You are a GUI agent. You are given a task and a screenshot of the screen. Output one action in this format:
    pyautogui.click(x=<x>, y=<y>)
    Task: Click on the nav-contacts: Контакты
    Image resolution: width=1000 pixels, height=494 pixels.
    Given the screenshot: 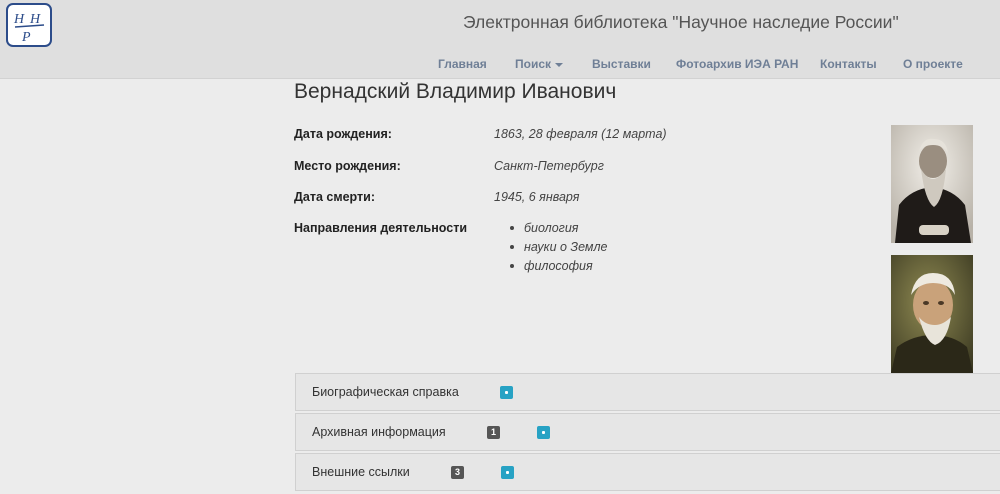 What is the action you would take?
    pyautogui.click(x=848, y=64)
    